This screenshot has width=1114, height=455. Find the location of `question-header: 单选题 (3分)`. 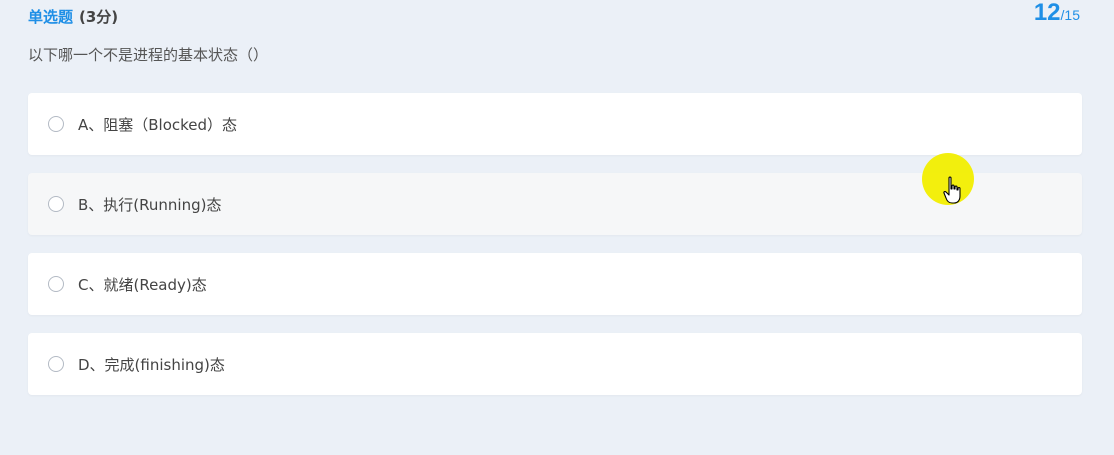

question-header: 单选题 (3分) is located at coordinates (73, 16).